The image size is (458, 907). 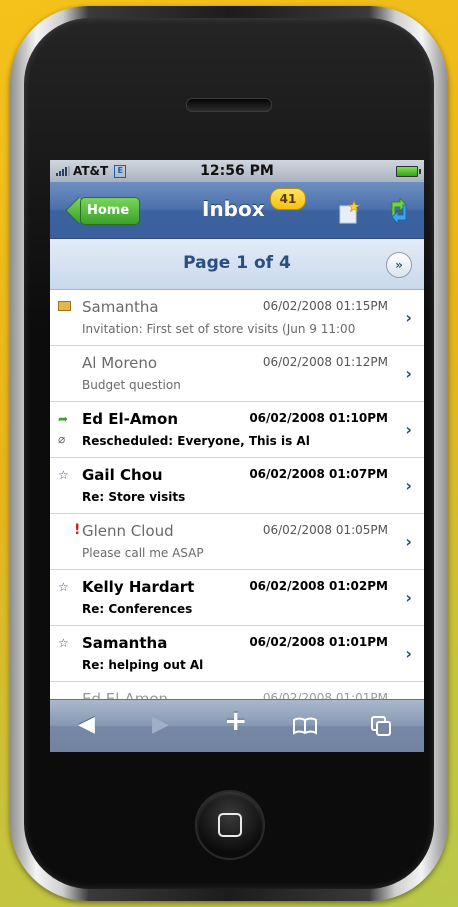 I want to click on page-header: Page 1 of 4 », so click(x=237, y=264).